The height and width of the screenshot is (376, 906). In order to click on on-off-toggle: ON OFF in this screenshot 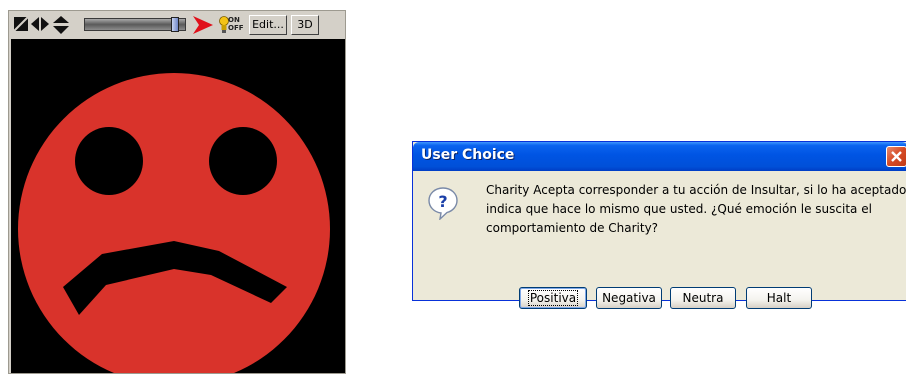, I will do `click(232, 25)`.